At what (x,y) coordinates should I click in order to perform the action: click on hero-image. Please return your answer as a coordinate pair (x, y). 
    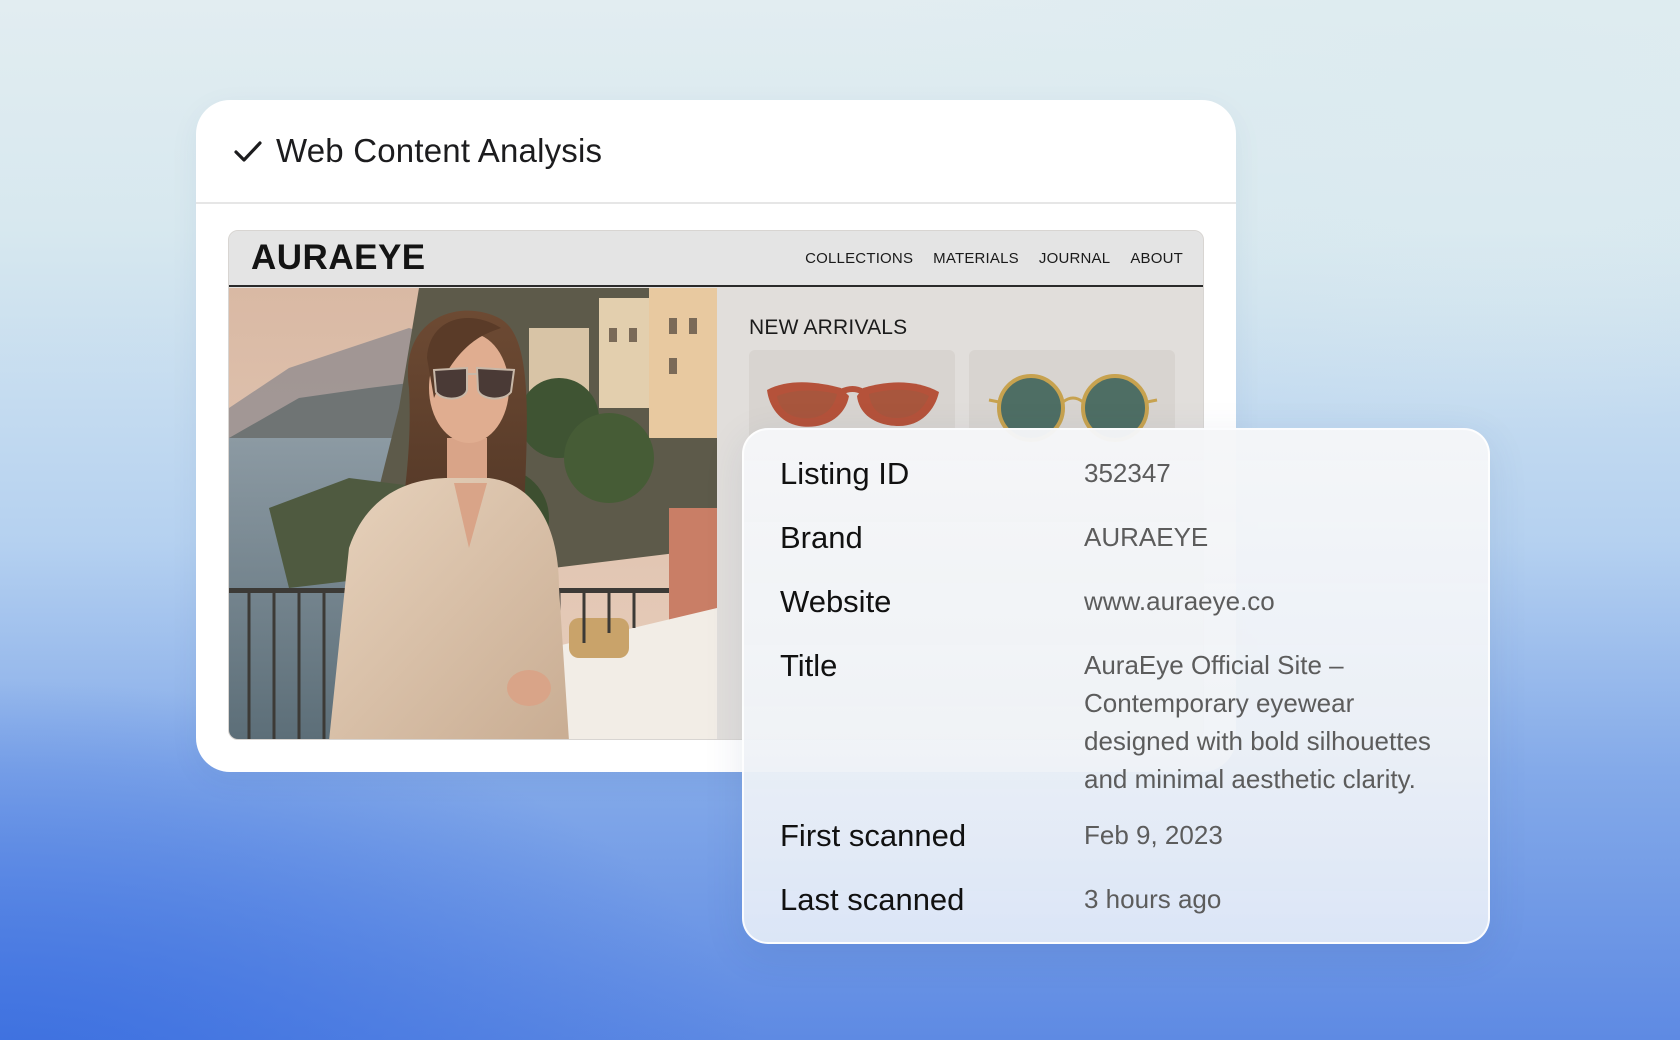
    Looking at the image, I should click on (473, 513).